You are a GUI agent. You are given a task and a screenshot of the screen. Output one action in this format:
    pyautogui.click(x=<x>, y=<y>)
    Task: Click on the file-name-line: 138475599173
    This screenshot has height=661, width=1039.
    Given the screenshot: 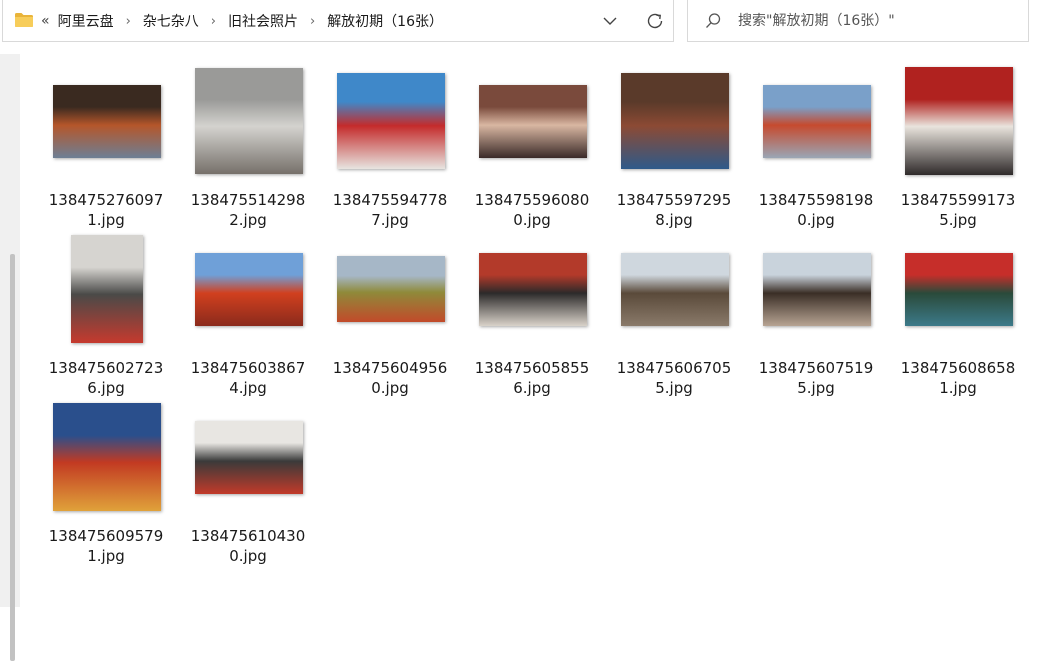 What is the action you would take?
    pyautogui.click(x=958, y=200)
    